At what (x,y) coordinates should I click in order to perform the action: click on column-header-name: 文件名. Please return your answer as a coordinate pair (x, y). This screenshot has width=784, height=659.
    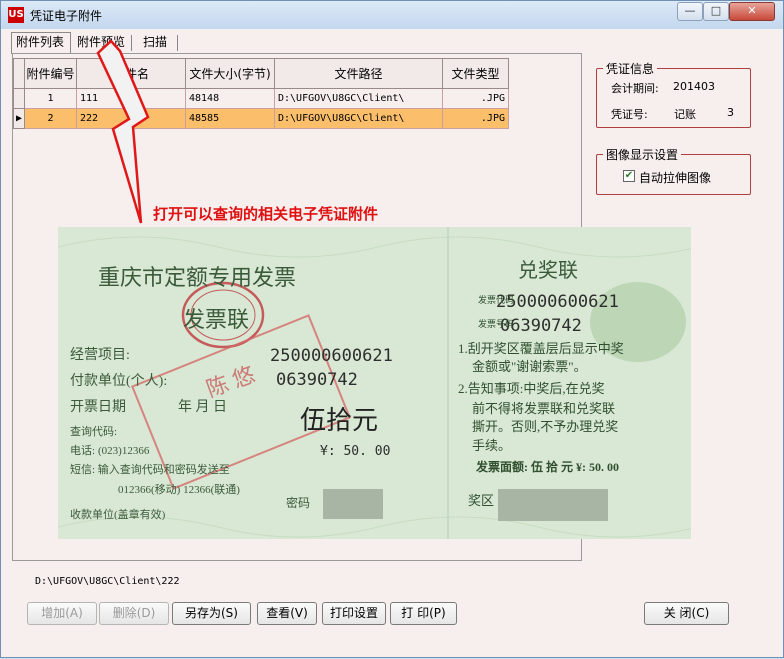
    Looking at the image, I should click on (131, 73).